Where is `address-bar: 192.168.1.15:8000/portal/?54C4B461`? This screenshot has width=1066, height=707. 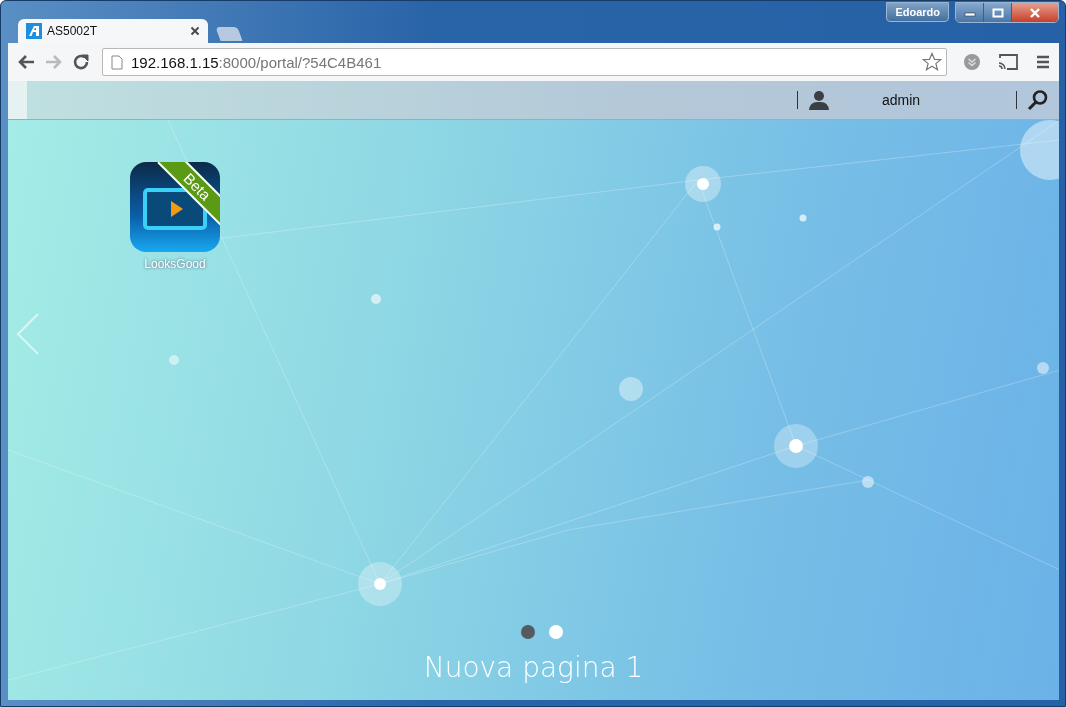 address-bar: 192.168.1.15:8000/portal/?54C4B461 is located at coordinates (524, 62).